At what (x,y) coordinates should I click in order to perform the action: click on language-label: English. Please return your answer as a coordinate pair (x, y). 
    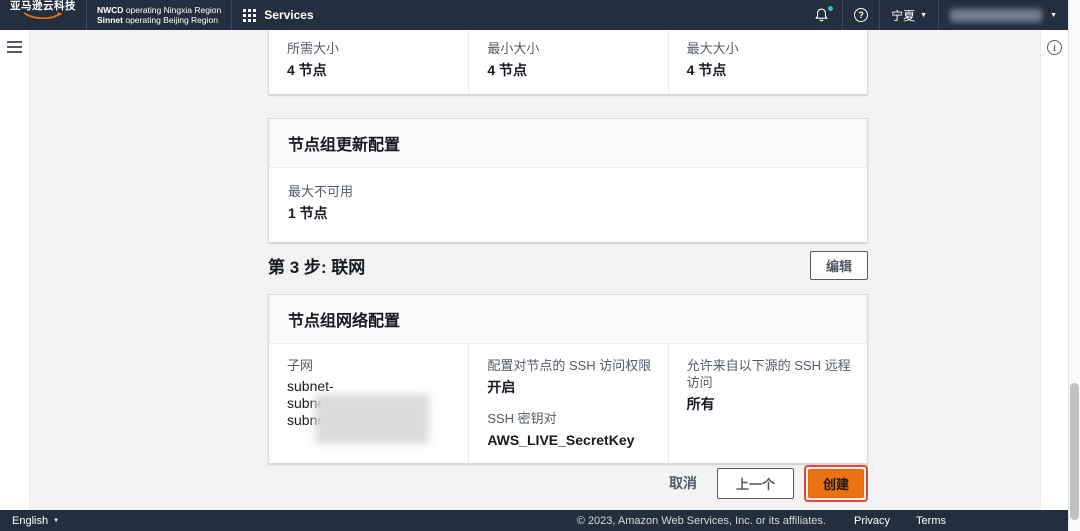
    Looking at the image, I should click on (30, 520).